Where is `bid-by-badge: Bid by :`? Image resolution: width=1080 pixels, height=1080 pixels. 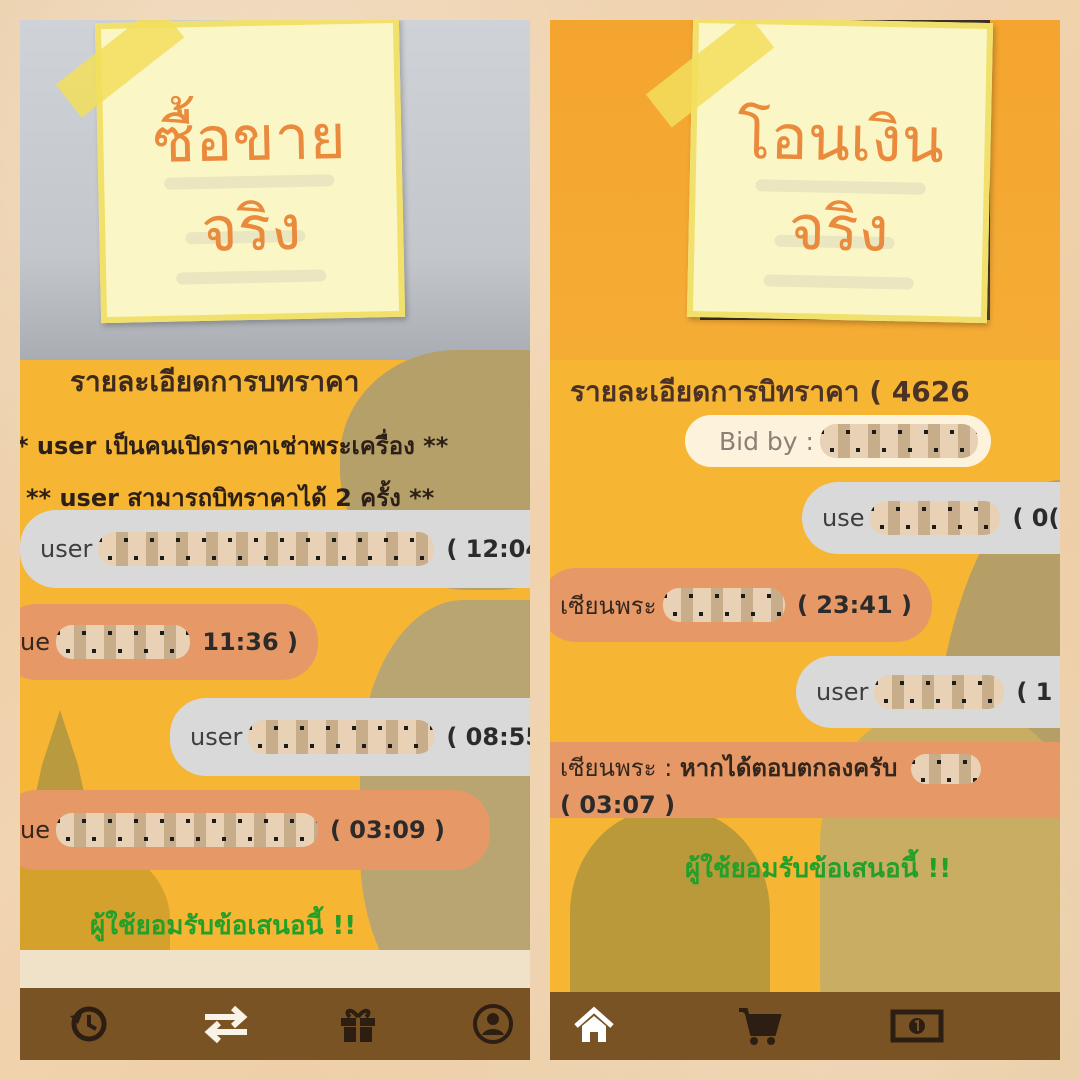 bid-by-badge: Bid by : is located at coordinates (838, 441).